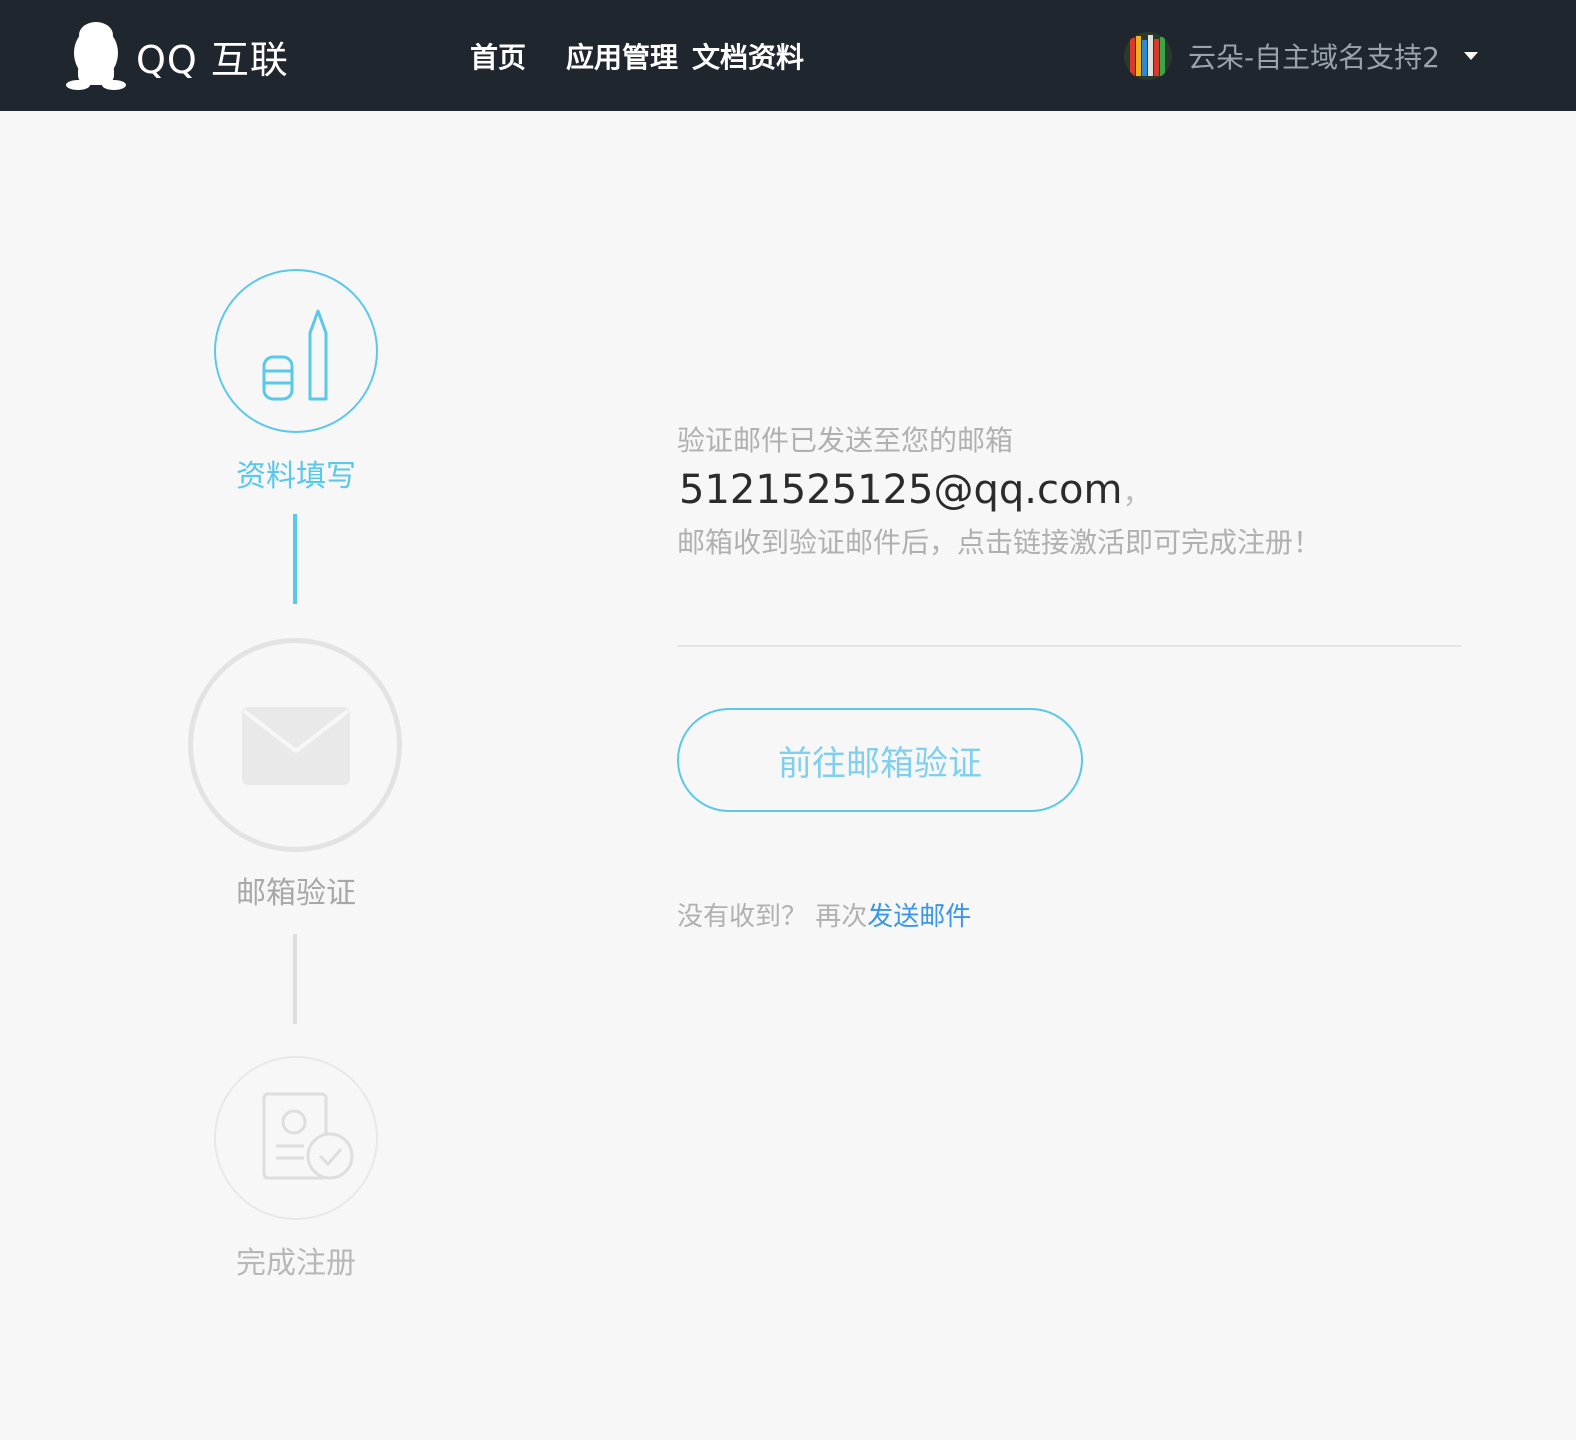 The image size is (1576, 1440). I want to click on activation-instructions: 邮箱收到验证邮件后，点击链接激活即可完成注册！, so click(999, 542).